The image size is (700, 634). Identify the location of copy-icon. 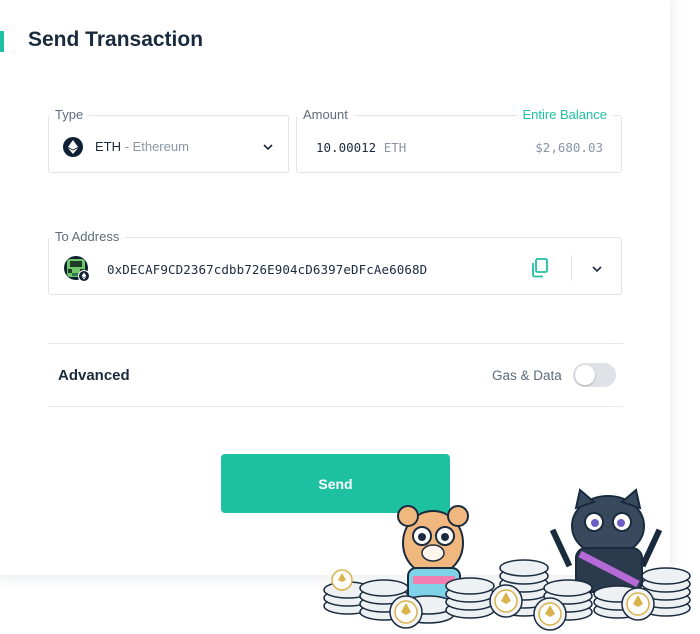
(540, 268).